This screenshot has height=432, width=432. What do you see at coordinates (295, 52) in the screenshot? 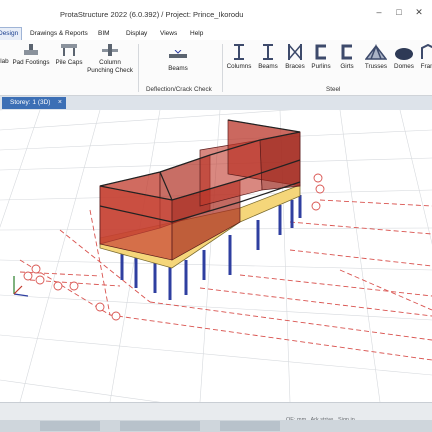
I see `brace-icon` at bounding box center [295, 52].